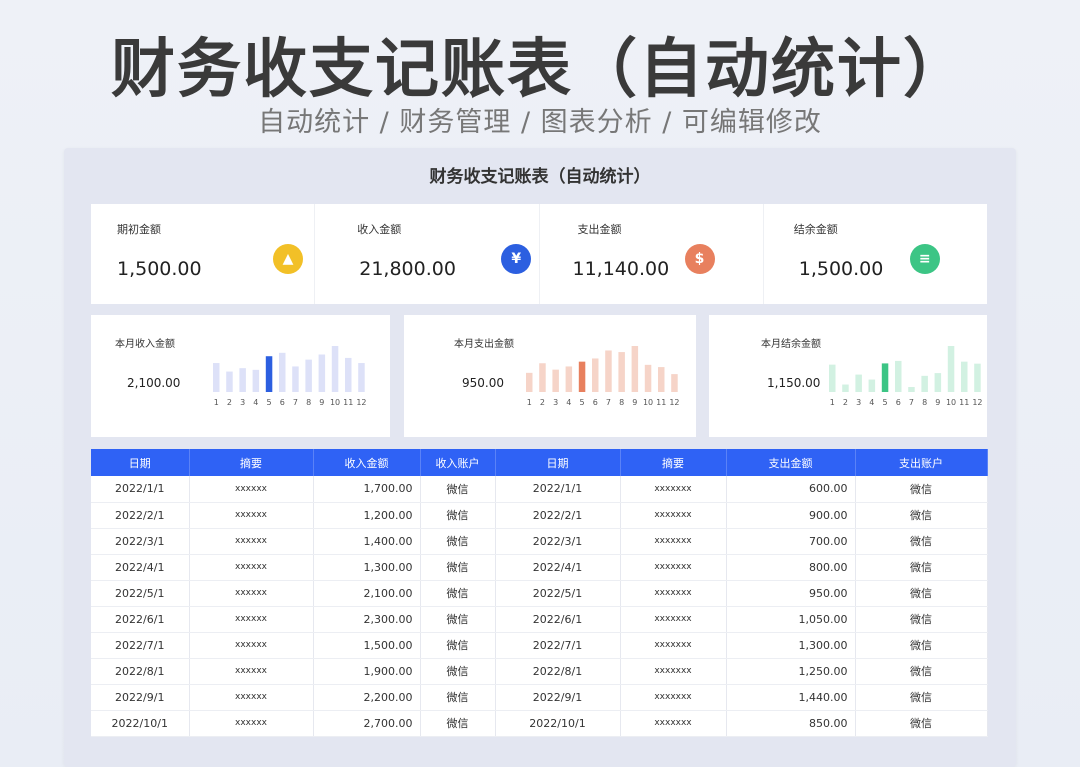 The width and height of the screenshot is (1080, 767). Describe the element at coordinates (791, 593) in the screenshot. I see `expense-amount-cell: 950.00` at that location.